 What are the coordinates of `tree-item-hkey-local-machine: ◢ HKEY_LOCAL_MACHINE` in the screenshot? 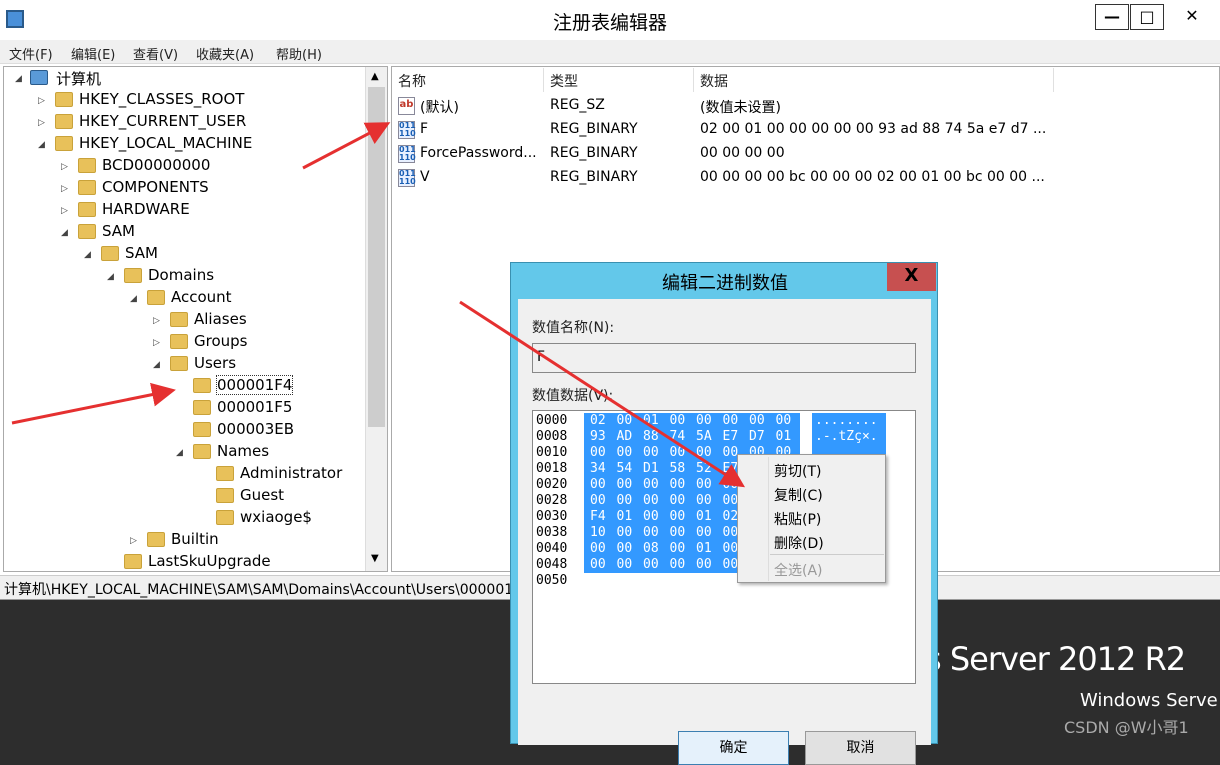 It's located at (184, 145).